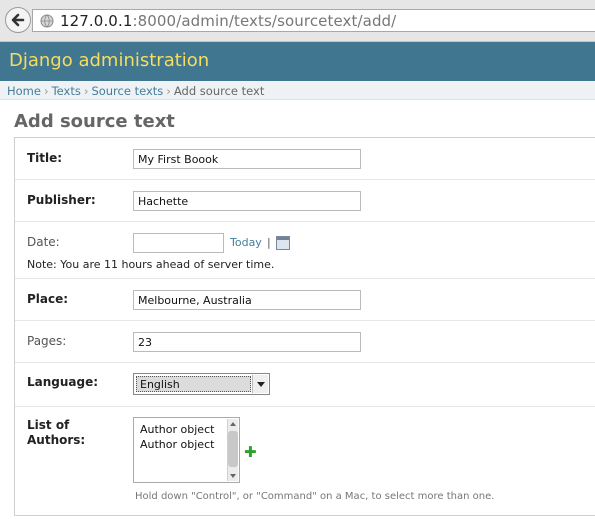  What do you see at coordinates (45, 158) in the screenshot?
I see `title-label: Title:` at bounding box center [45, 158].